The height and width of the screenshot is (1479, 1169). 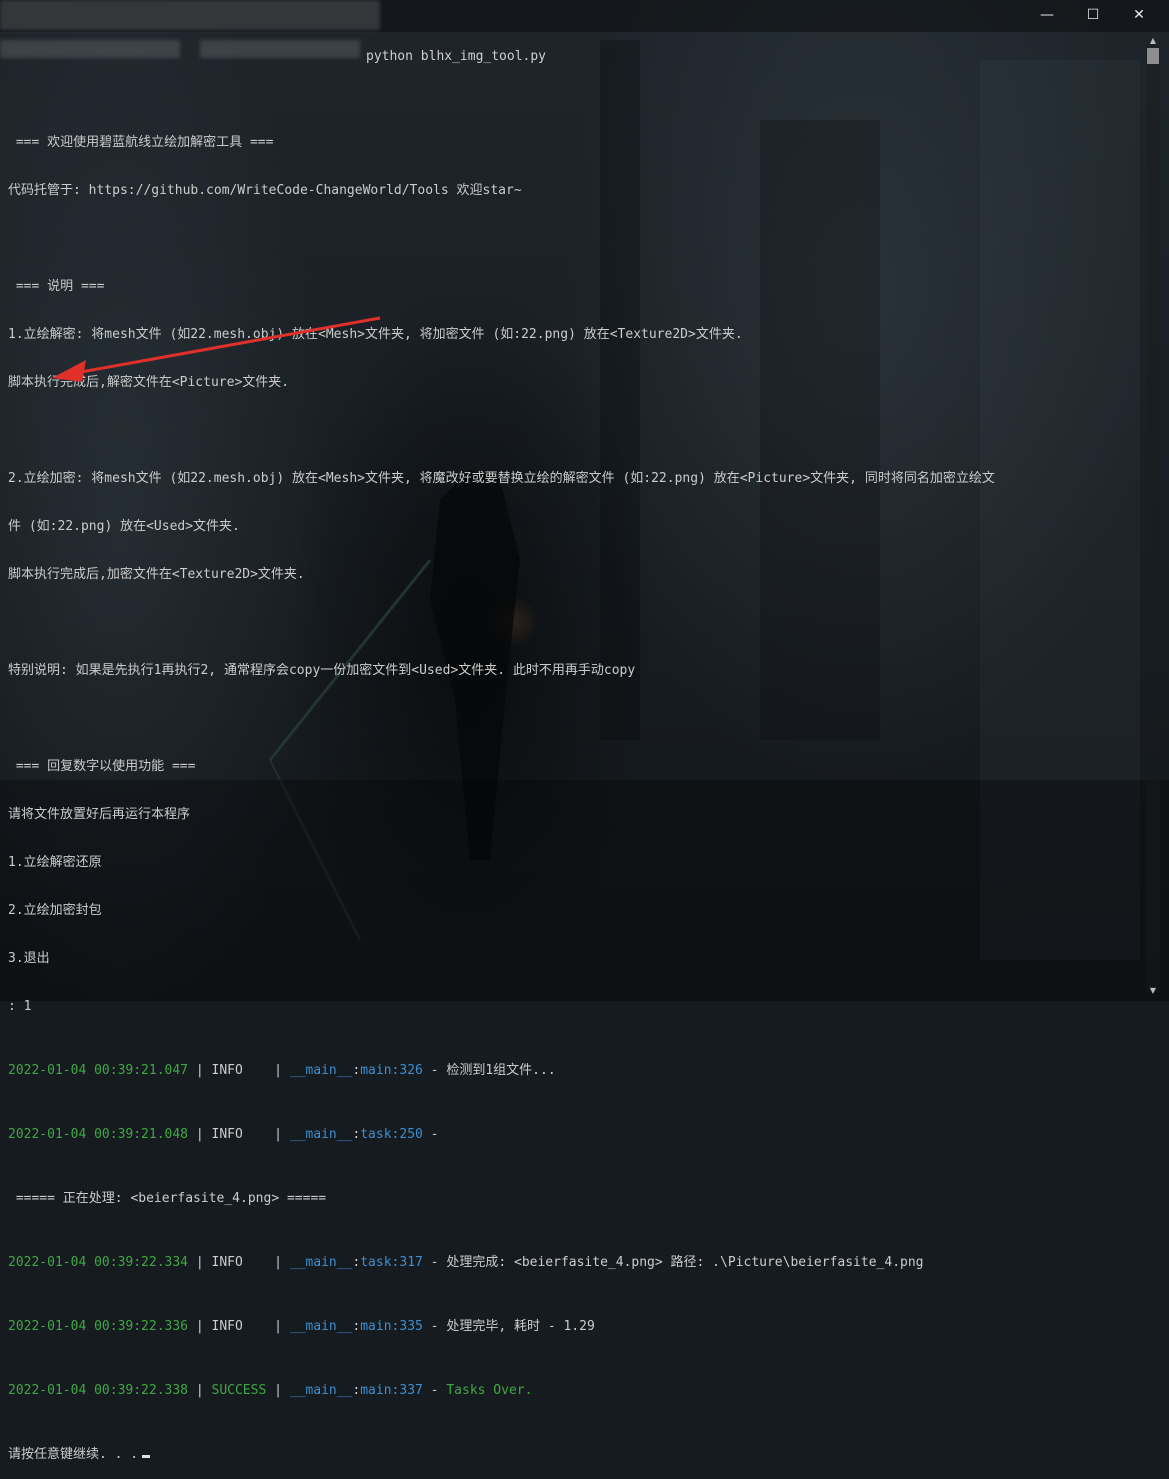 I want to click on log-message: - 处理完毕, 耗时 - 1.29, so click(x=508, y=1326).